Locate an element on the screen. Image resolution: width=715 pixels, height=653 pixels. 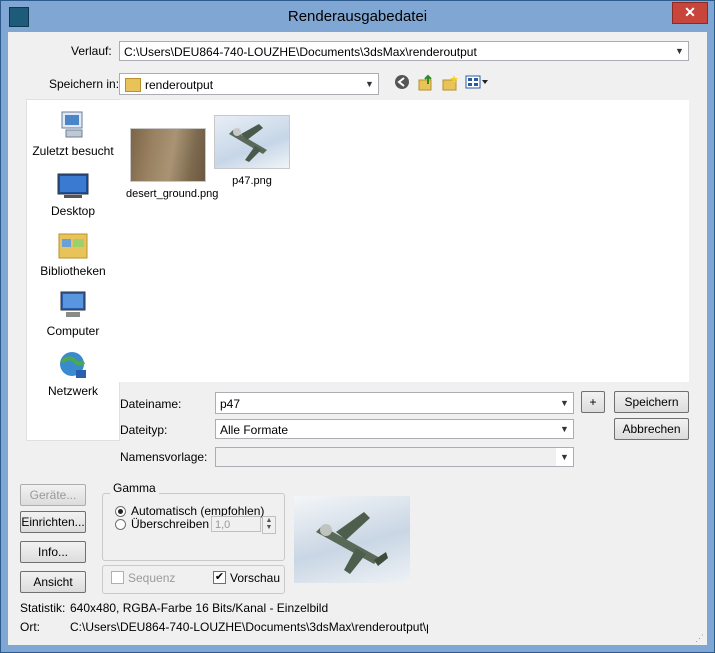
title-bar: Renderausgabedatei ✕ is located at coordinates (357, 16).